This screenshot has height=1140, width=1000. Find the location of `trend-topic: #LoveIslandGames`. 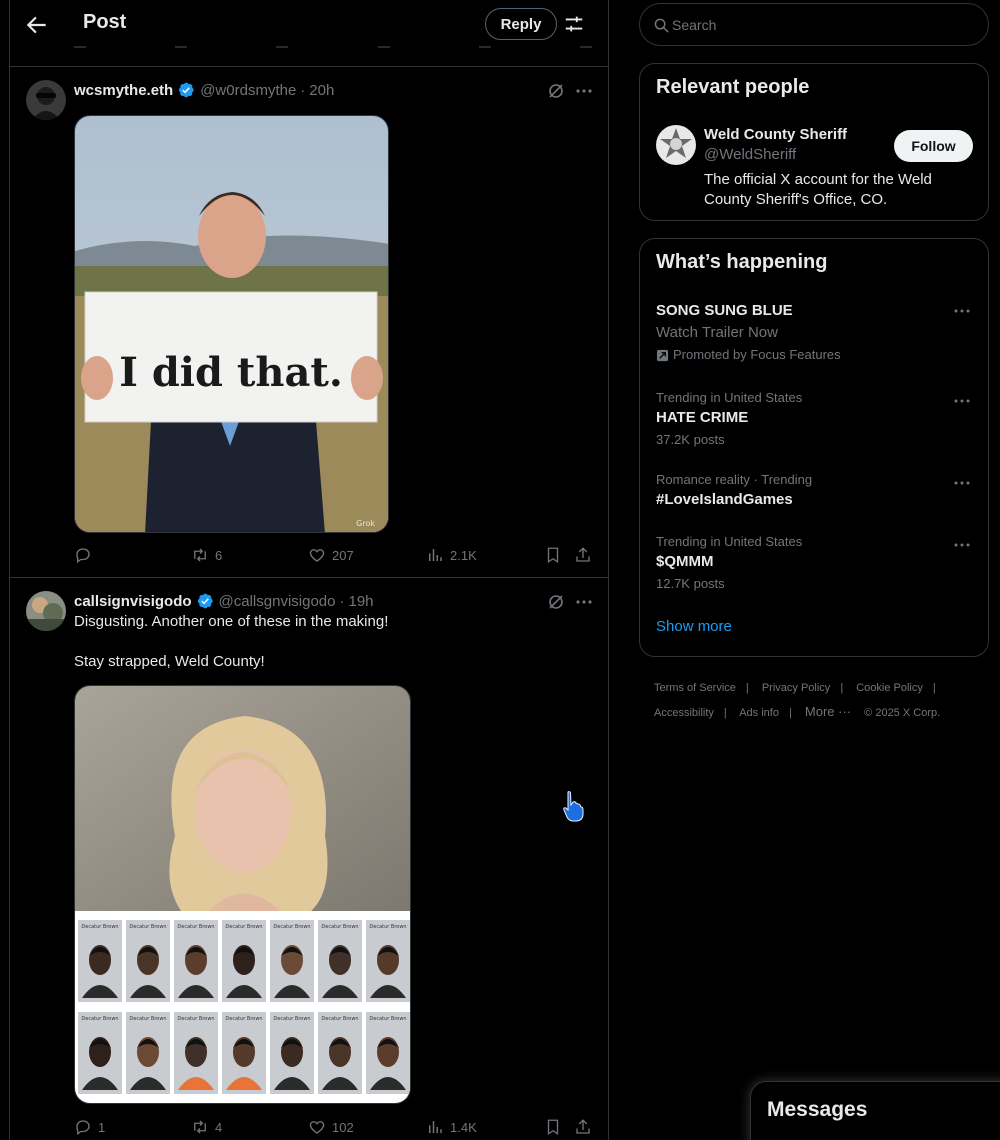

trend-topic: #LoveIslandGames is located at coordinates (724, 499).